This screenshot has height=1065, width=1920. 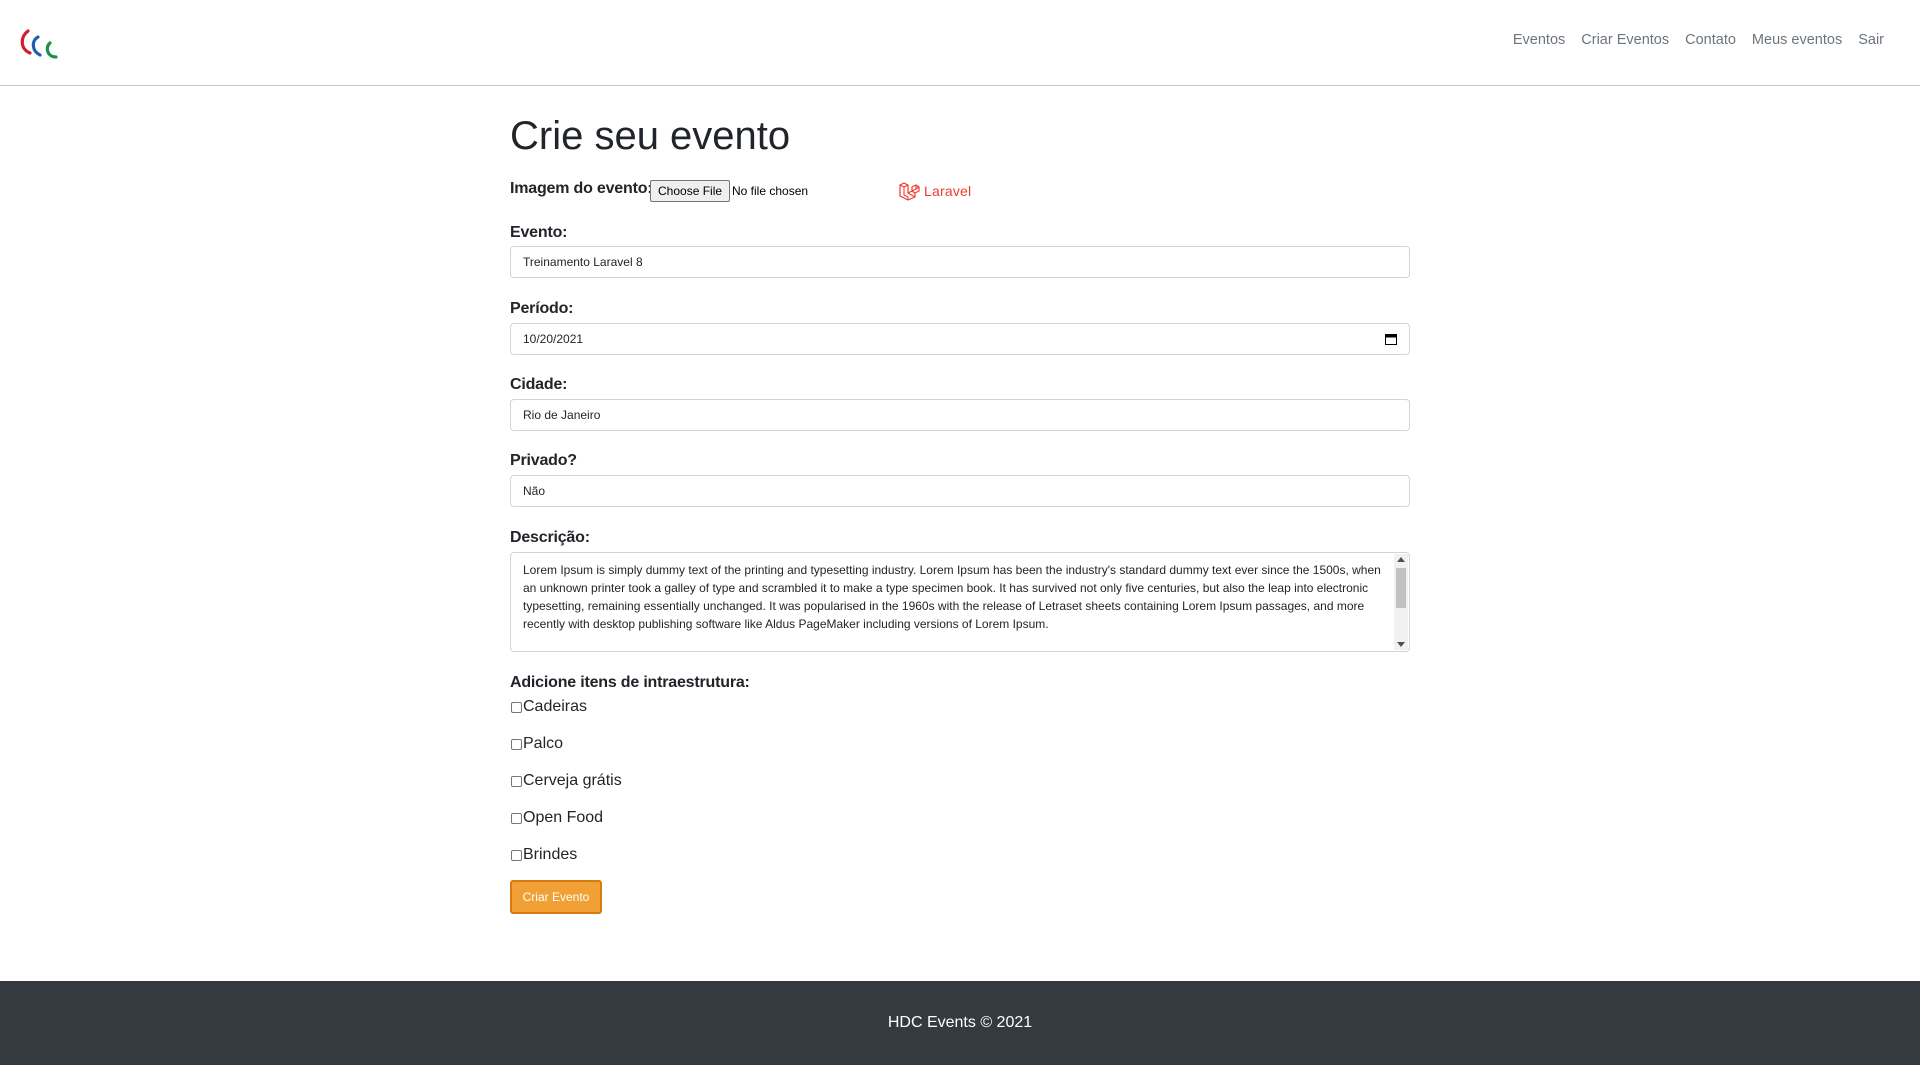 I want to click on nav-link-eventos: Eventos, so click(x=1539, y=40).